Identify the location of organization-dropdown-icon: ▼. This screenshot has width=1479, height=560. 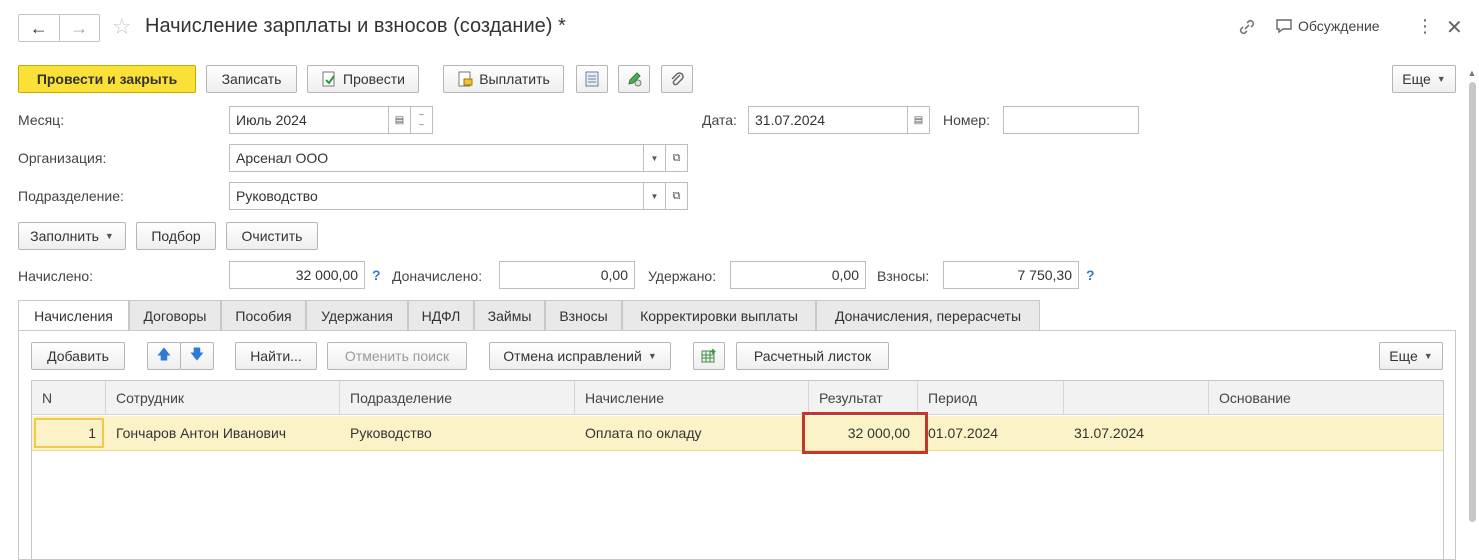
(655, 158).